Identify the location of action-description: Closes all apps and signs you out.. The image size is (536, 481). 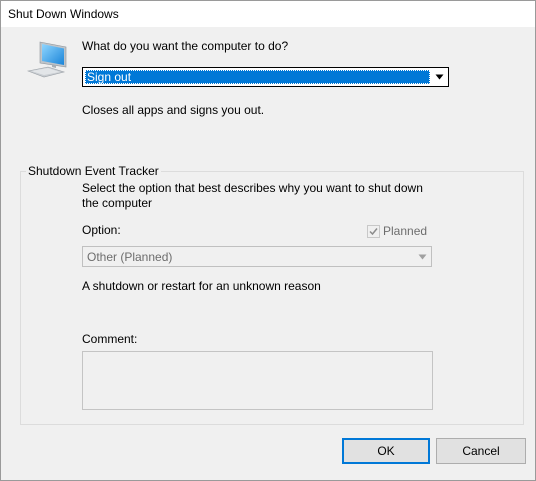
(173, 110).